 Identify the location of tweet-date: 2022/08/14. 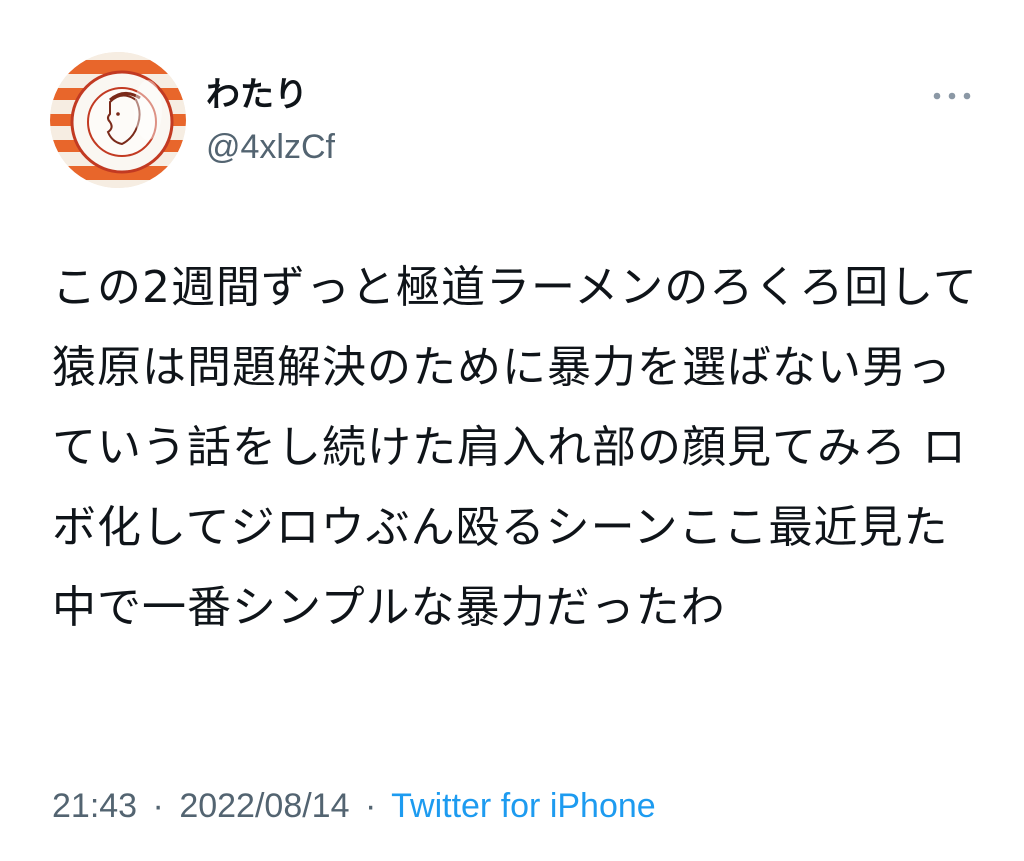
(264, 806).